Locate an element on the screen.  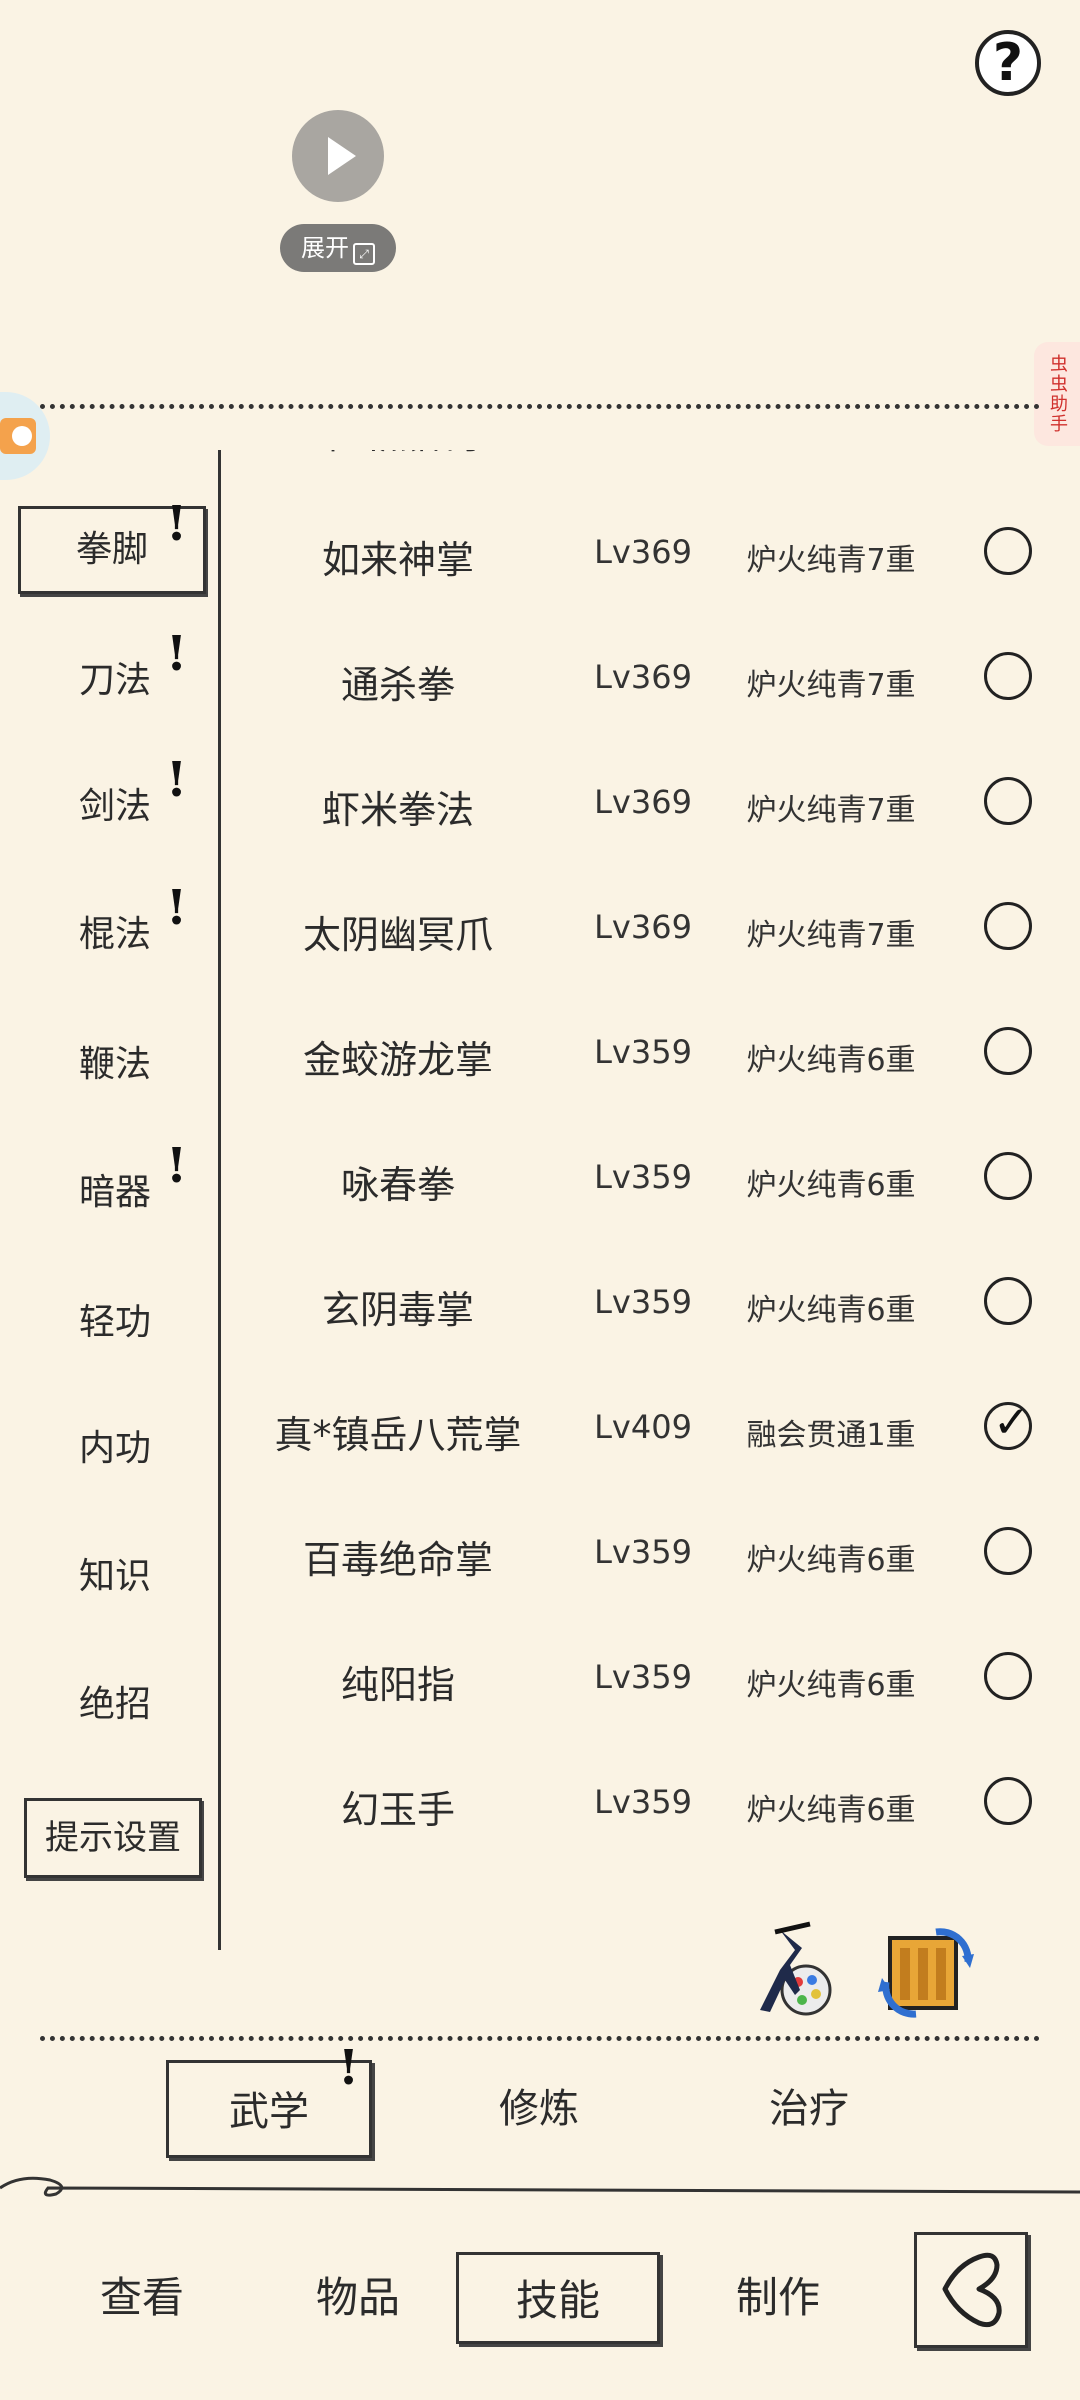
divider-top is located at coordinates (540, 406).